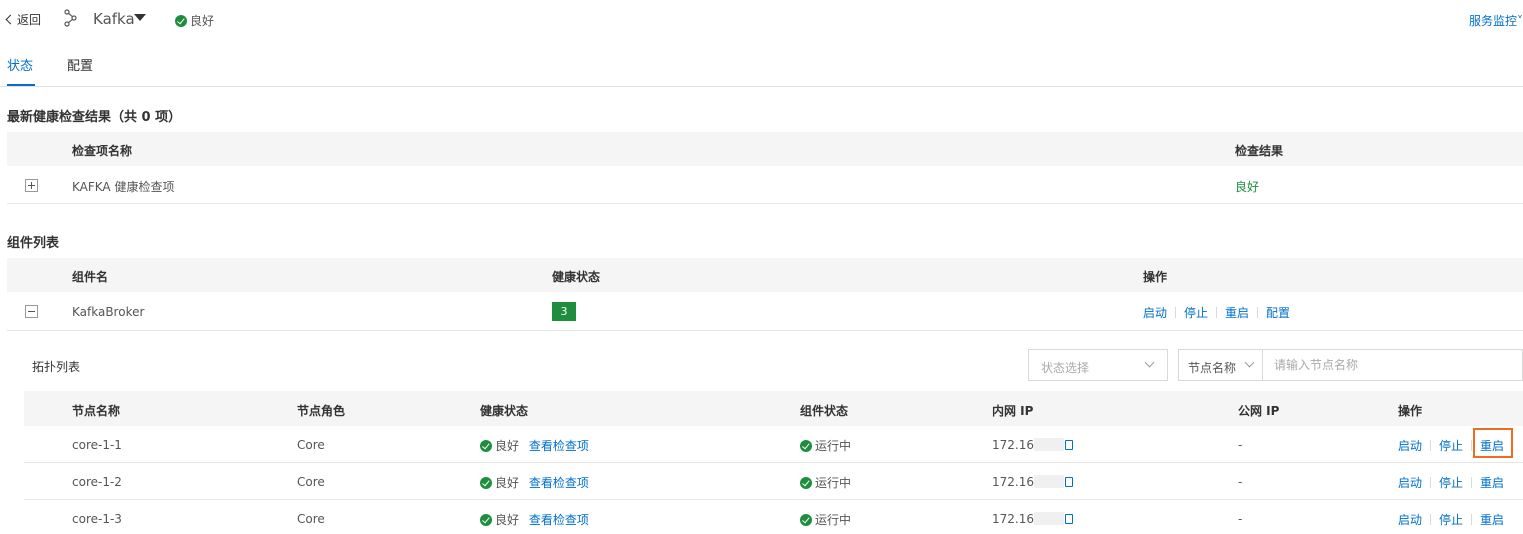  I want to click on status-filter-placeholder: 状态选择, so click(1065, 368).